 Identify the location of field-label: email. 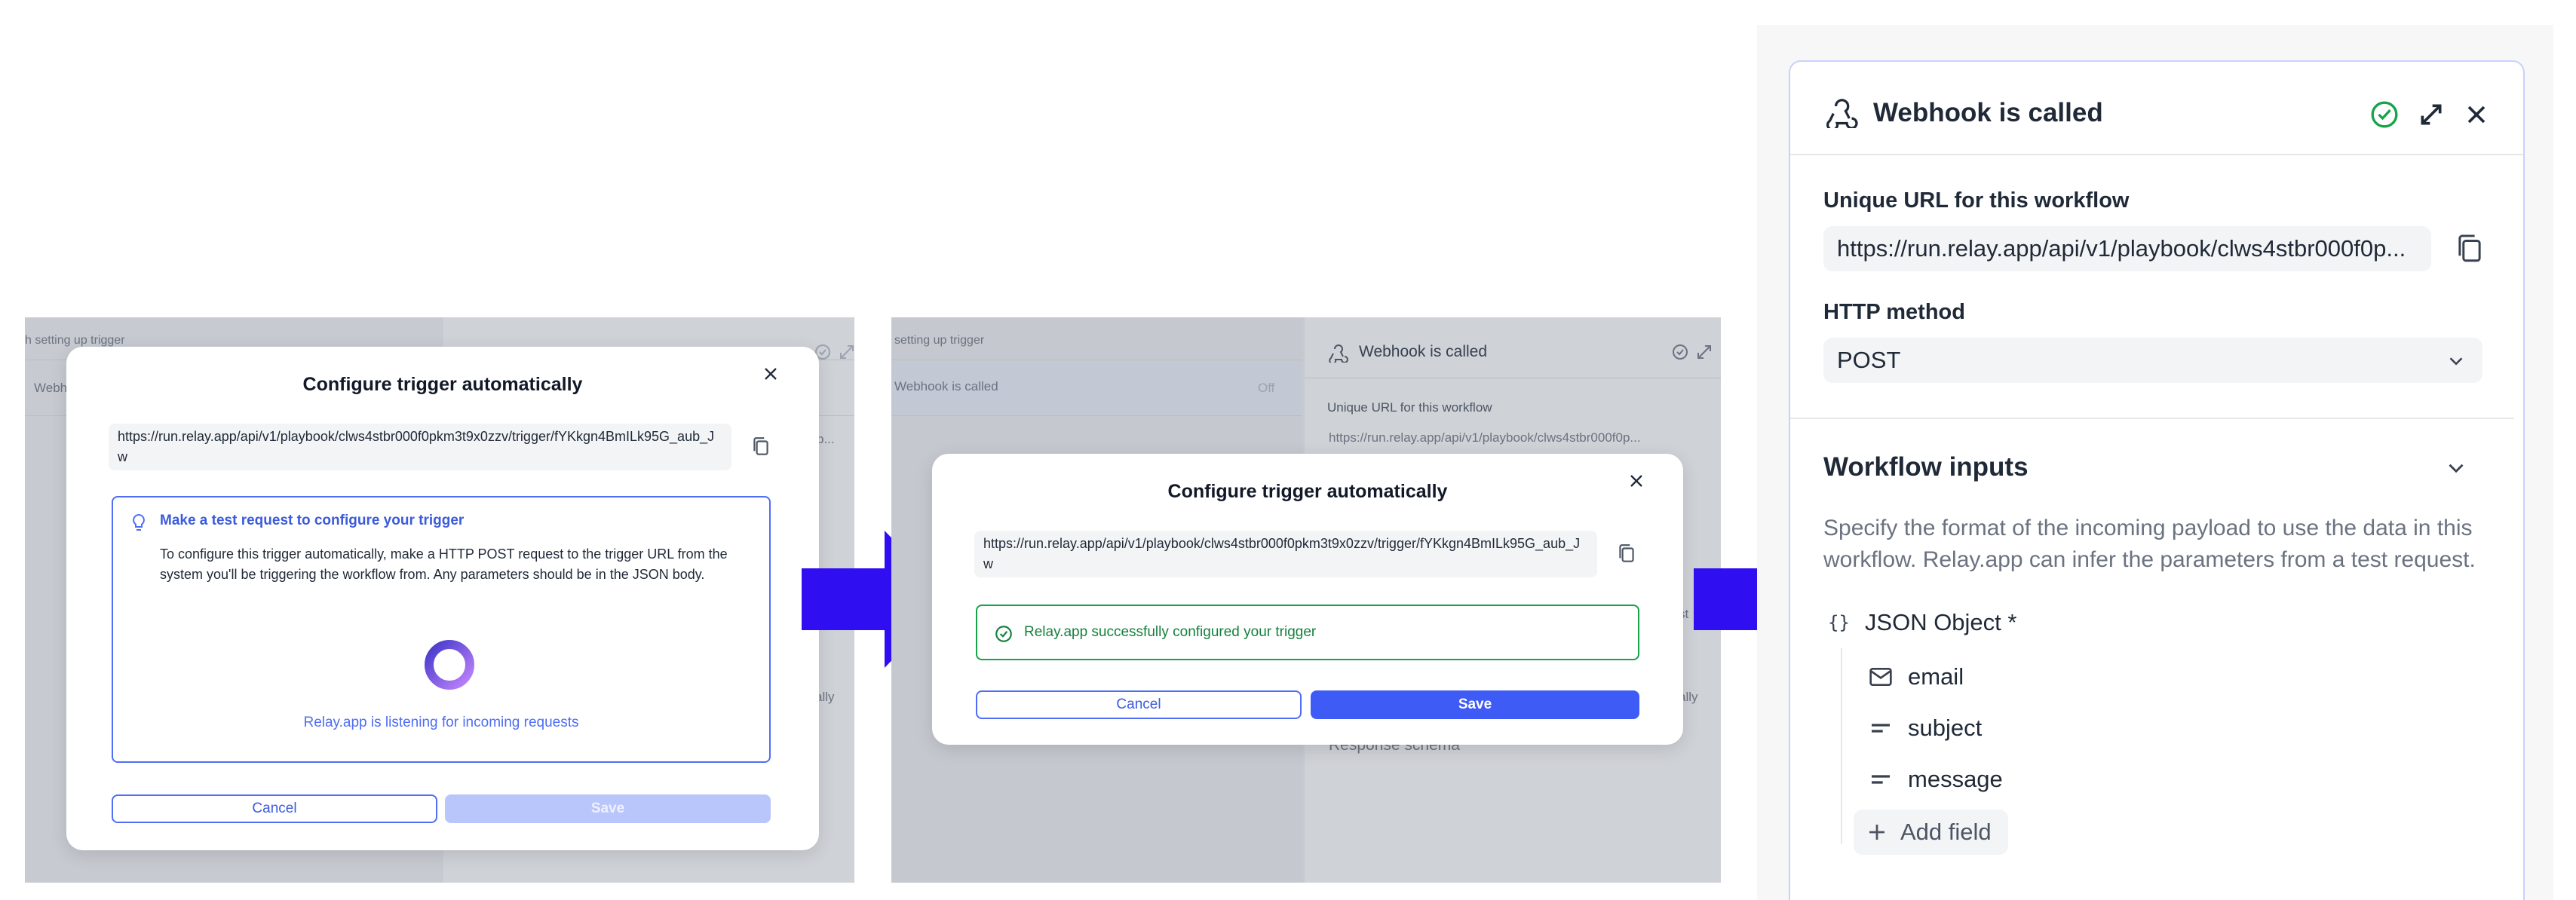
(1936, 676).